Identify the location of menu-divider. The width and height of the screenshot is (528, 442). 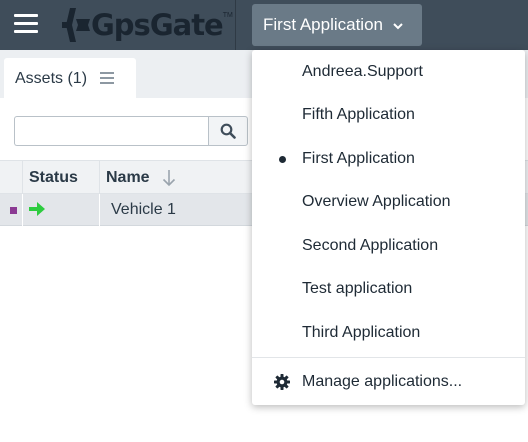
(388, 357).